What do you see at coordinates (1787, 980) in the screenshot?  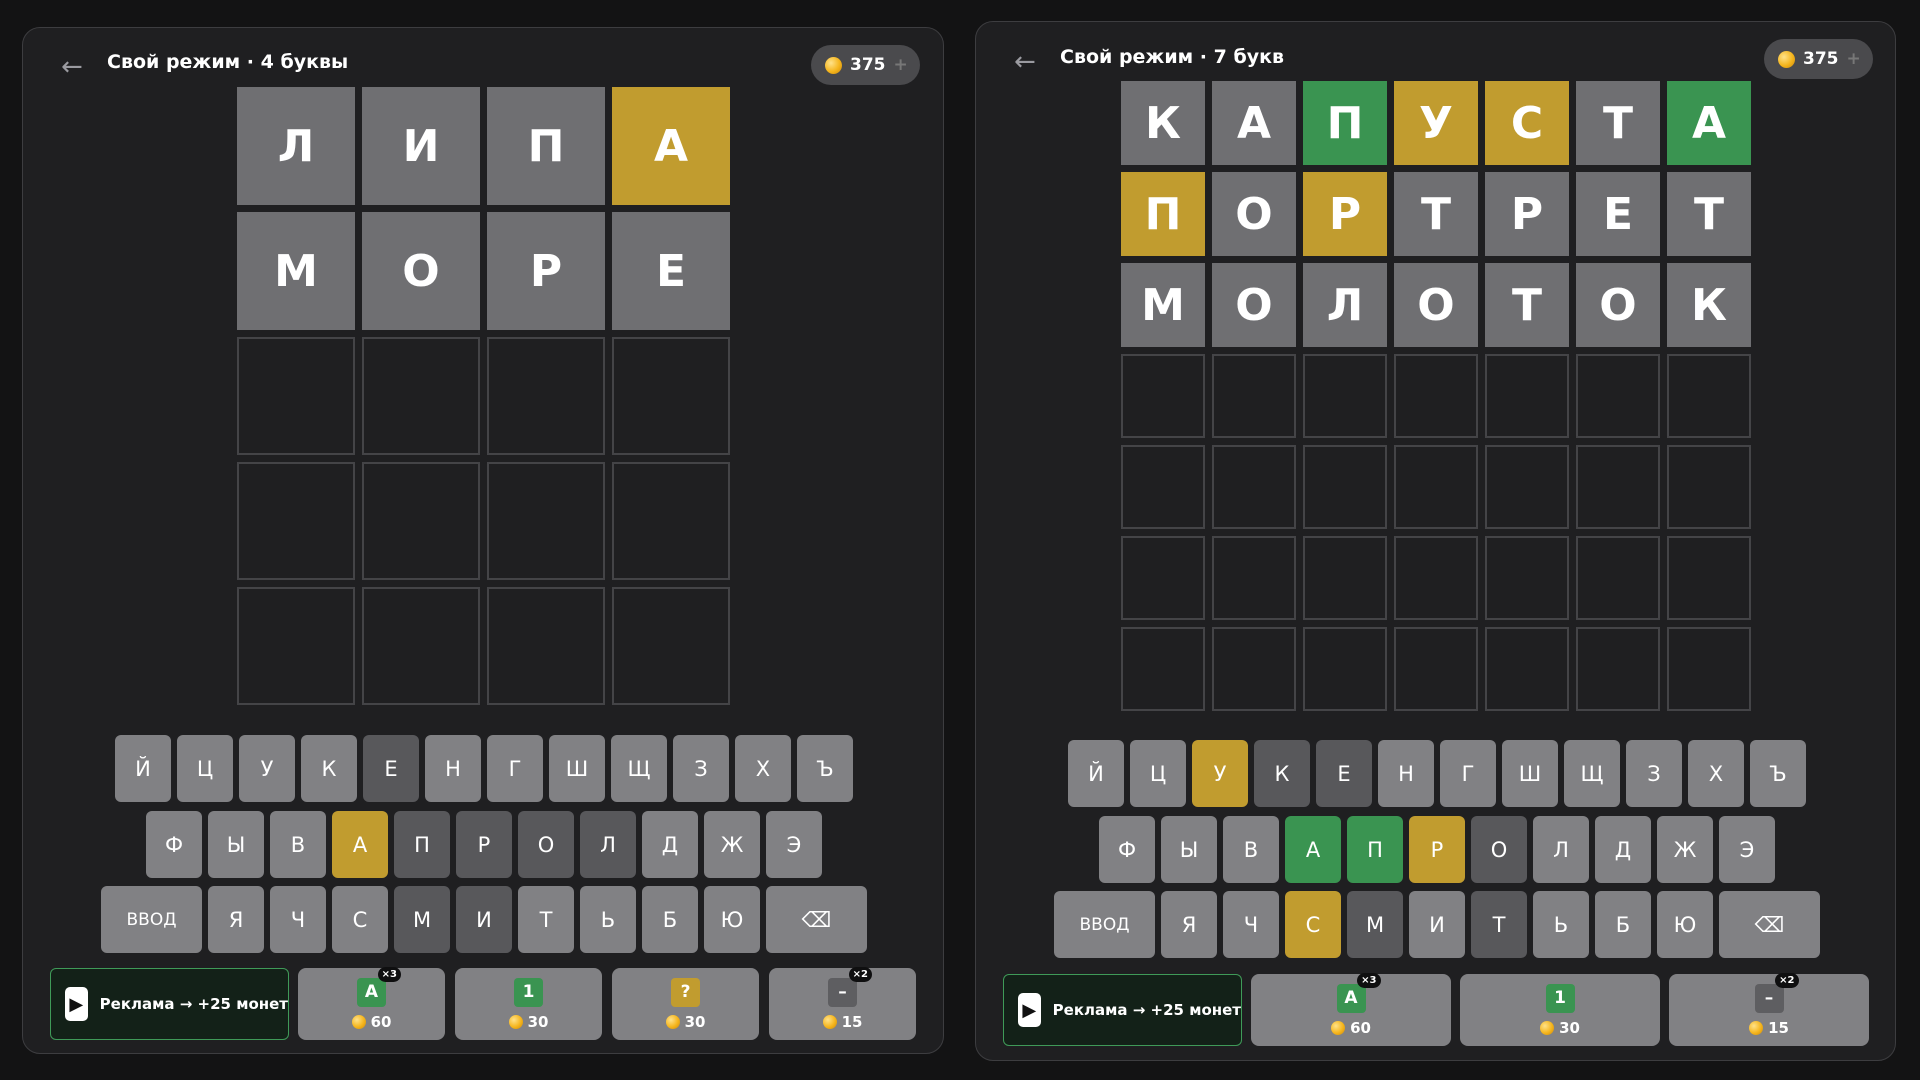 I see `powerup-multiplier-badge: ×2` at bounding box center [1787, 980].